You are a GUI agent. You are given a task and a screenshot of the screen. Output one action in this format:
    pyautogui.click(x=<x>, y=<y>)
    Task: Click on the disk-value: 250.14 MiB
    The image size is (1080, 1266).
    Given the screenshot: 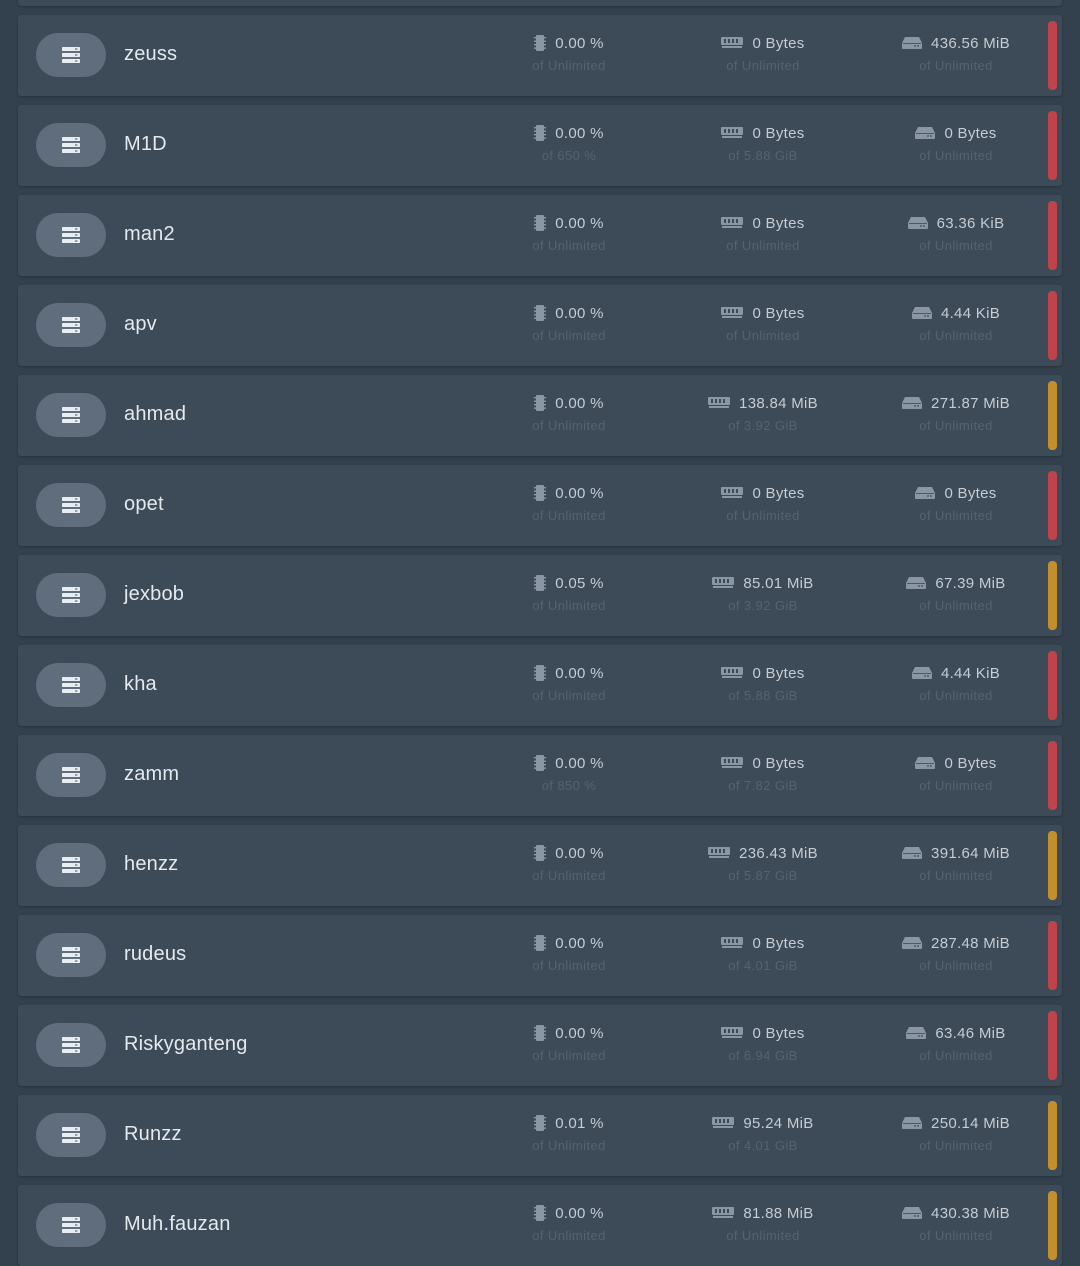 What is the action you would take?
    pyautogui.click(x=970, y=1123)
    